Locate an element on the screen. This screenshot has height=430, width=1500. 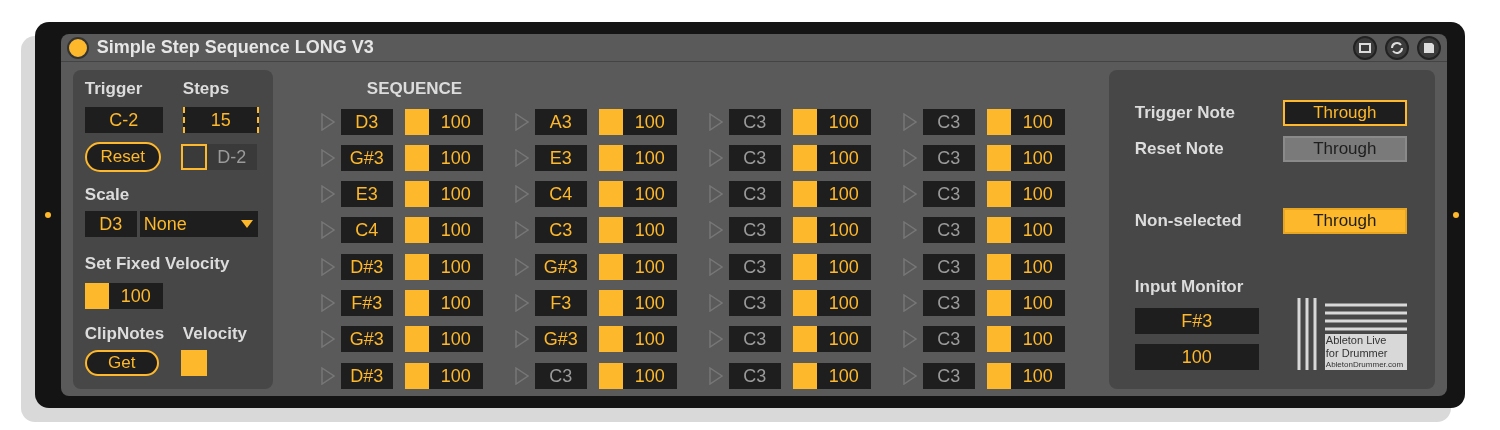
trigger-note-box: C-2 is located at coordinates (123, 119).